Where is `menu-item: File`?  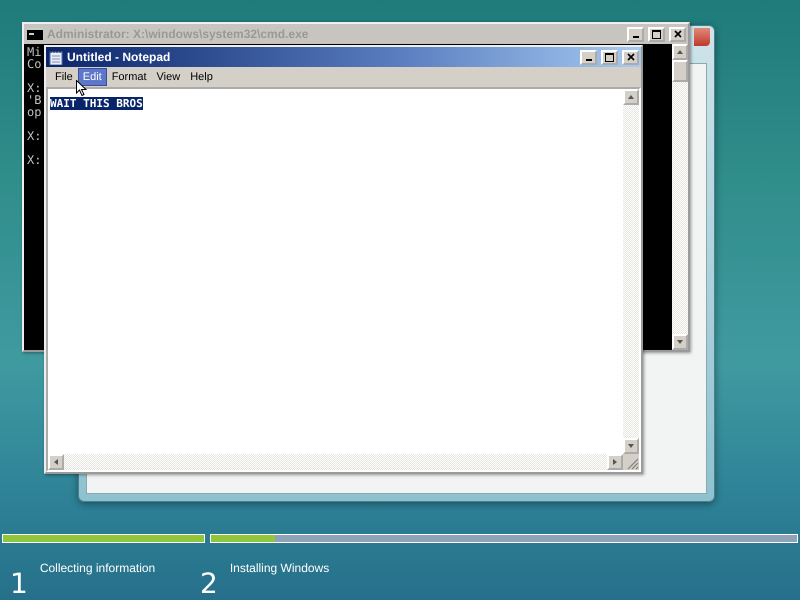 menu-item: File is located at coordinates (64, 77).